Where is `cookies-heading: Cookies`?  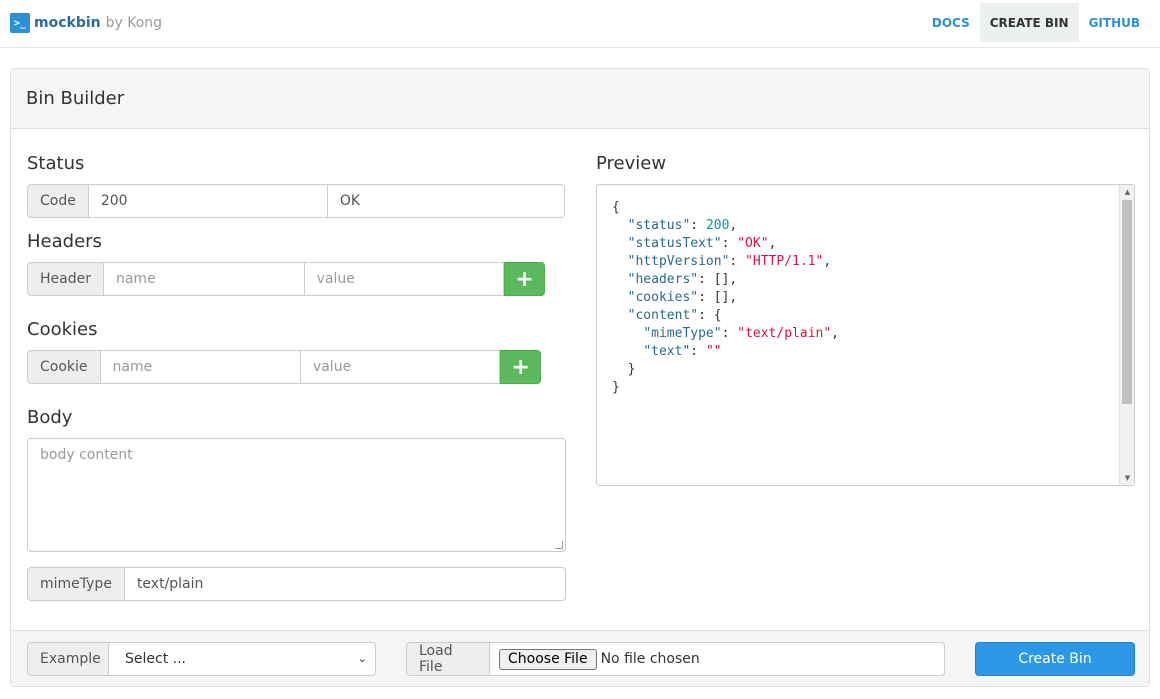
cookies-heading: Cookies is located at coordinates (62, 329).